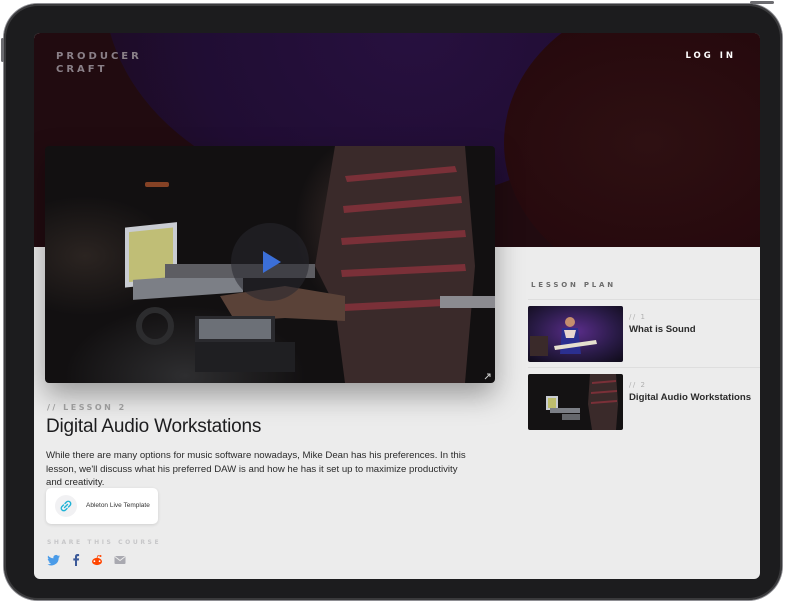  What do you see at coordinates (467, 302) in the screenshot?
I see `right-keyboard` at bounding box center [467, 302].